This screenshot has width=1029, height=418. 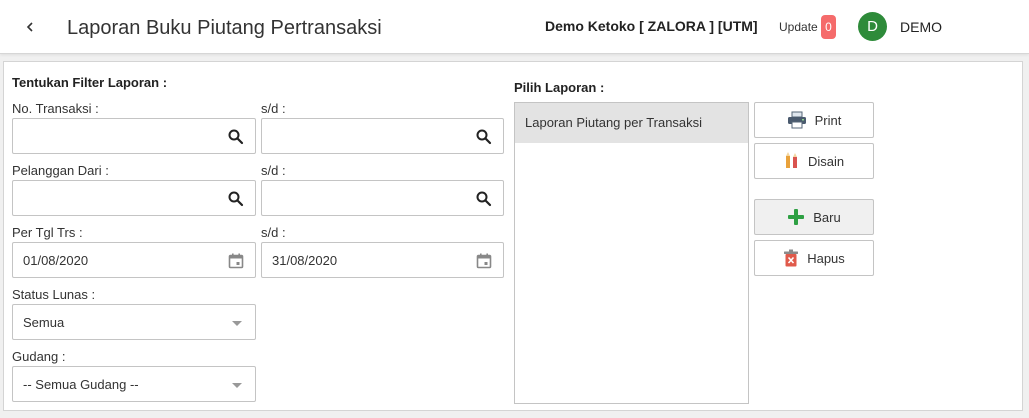 I want to click on username: DEMO, so click(x=921, y=27).